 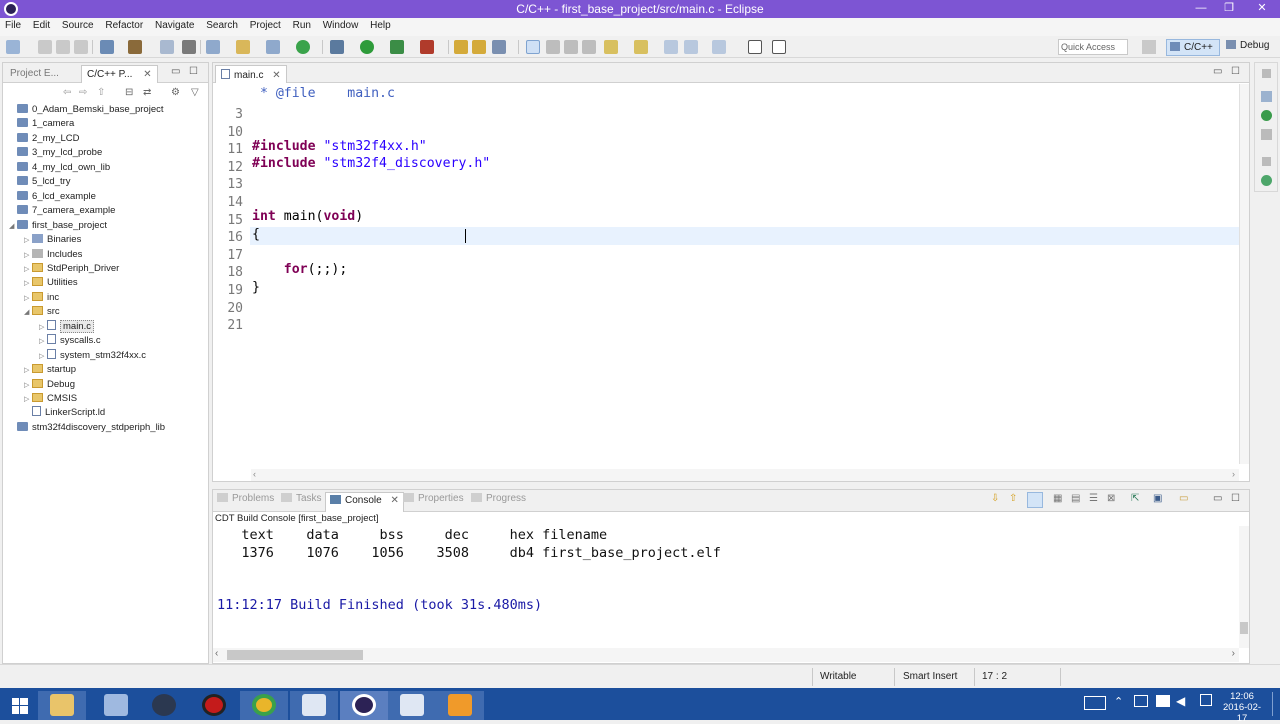 I want to click on tree-item: 0_Adam_Bemski_base_project, so click(x=86, y=110).